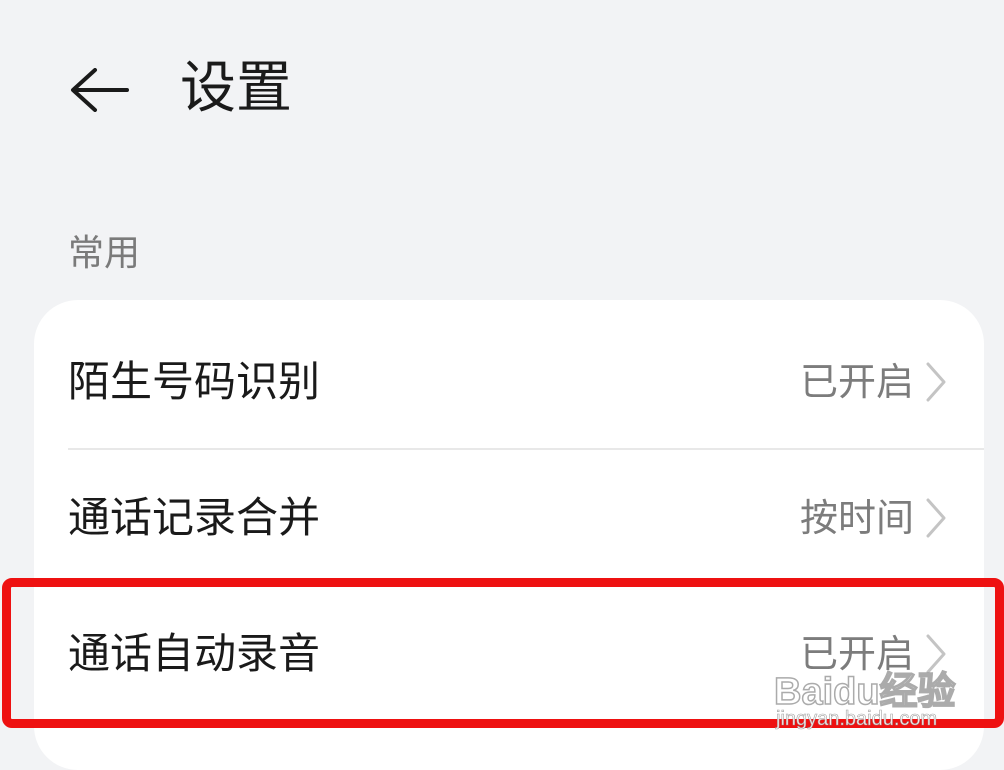  What do you see at coordinates (856, 518) in the screenshot?
I see `setting-value: 按时间` at bounding box center [856, 518].